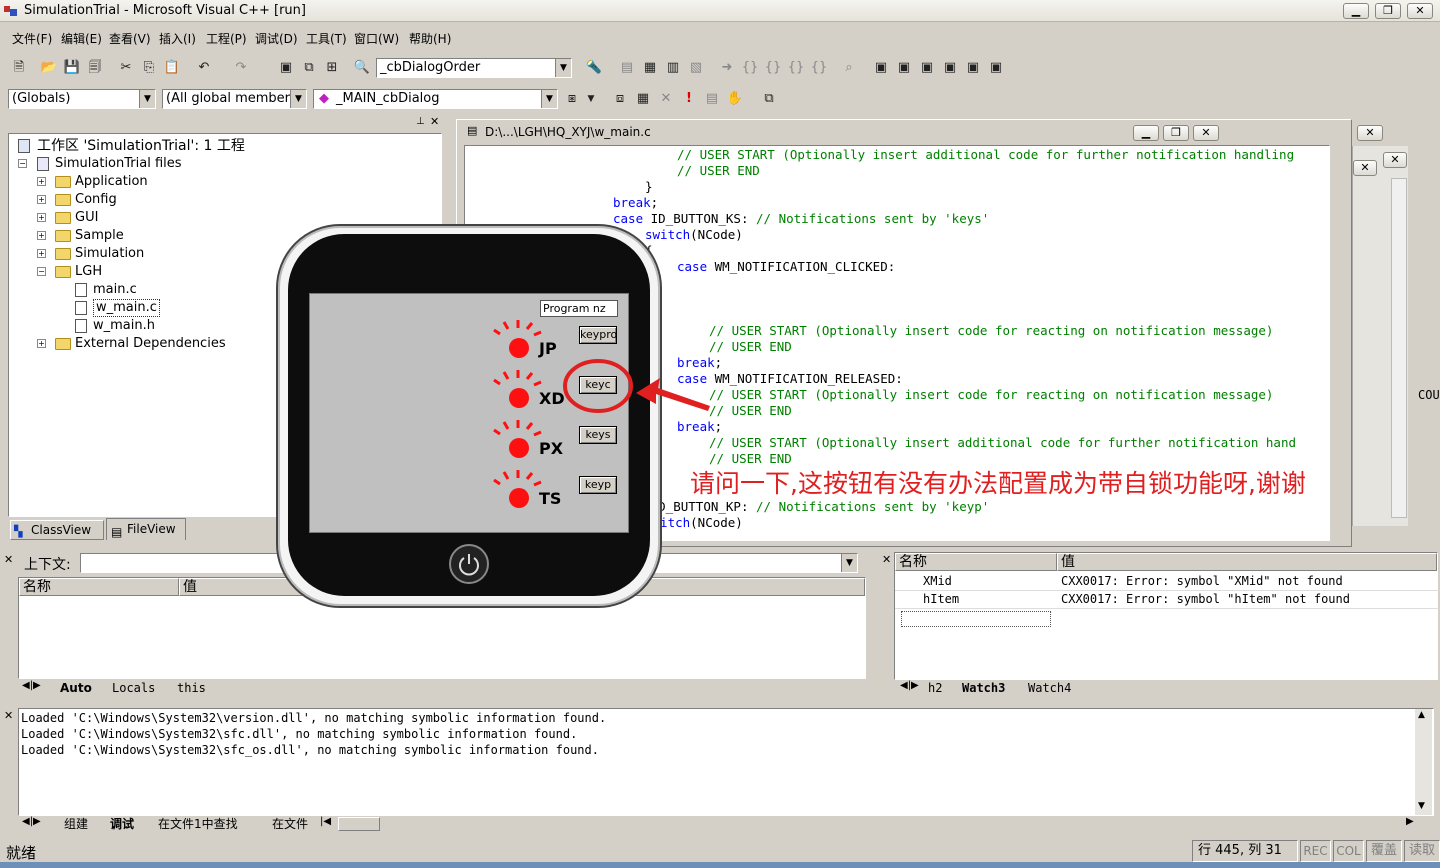 This screenshot has width=1440, height=868. Describe the element at coordinates (973, 68) in the screenshot. I see `callstack-window-icon: ▣` at that location.